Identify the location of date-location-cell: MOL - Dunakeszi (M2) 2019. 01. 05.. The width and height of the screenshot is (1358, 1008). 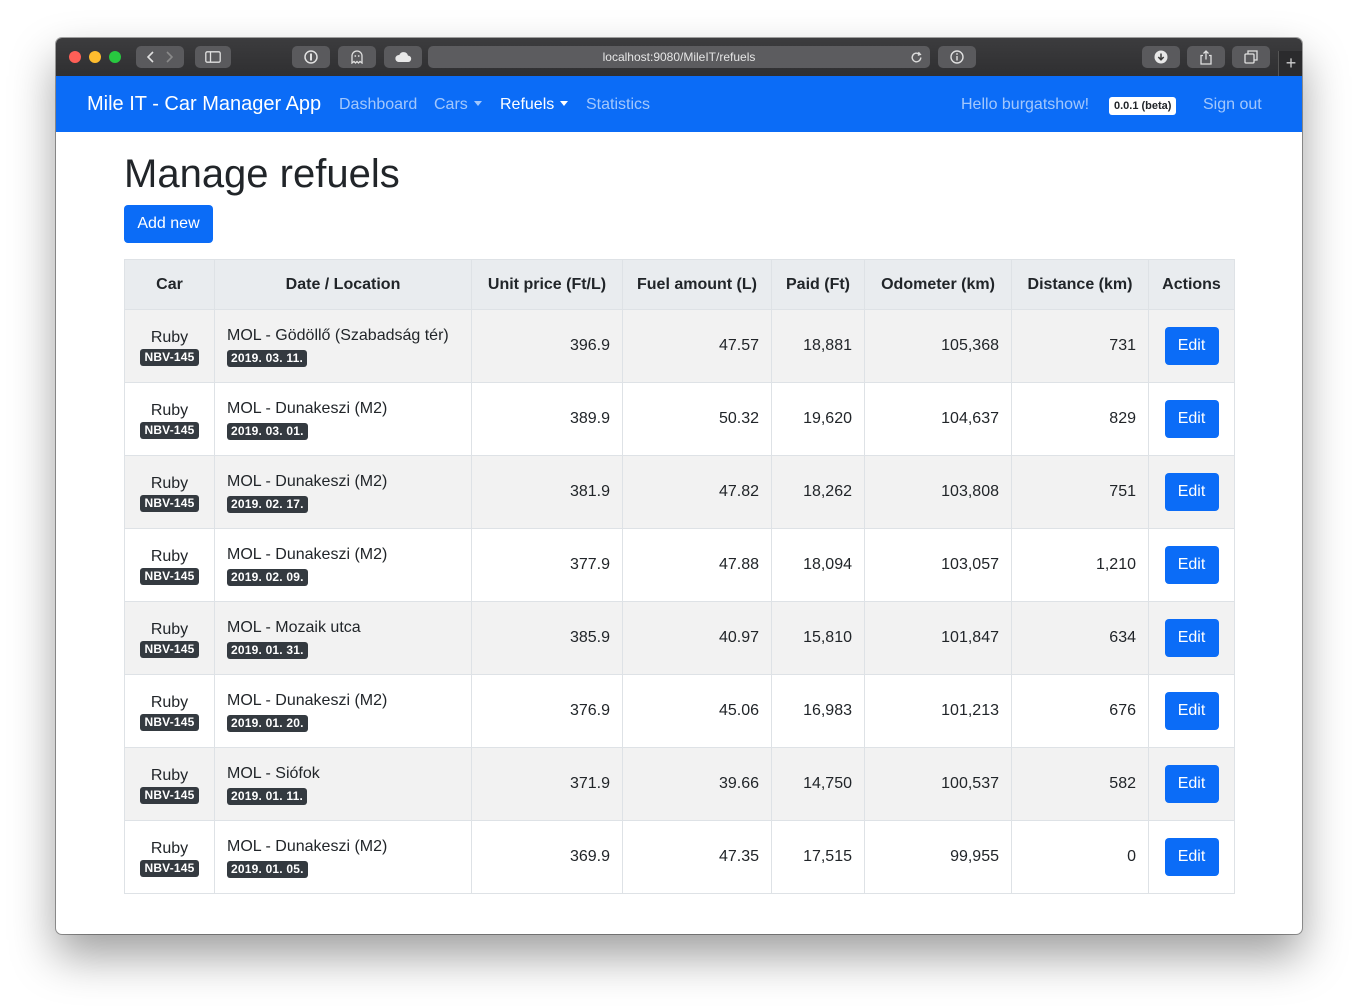
(343, 857).